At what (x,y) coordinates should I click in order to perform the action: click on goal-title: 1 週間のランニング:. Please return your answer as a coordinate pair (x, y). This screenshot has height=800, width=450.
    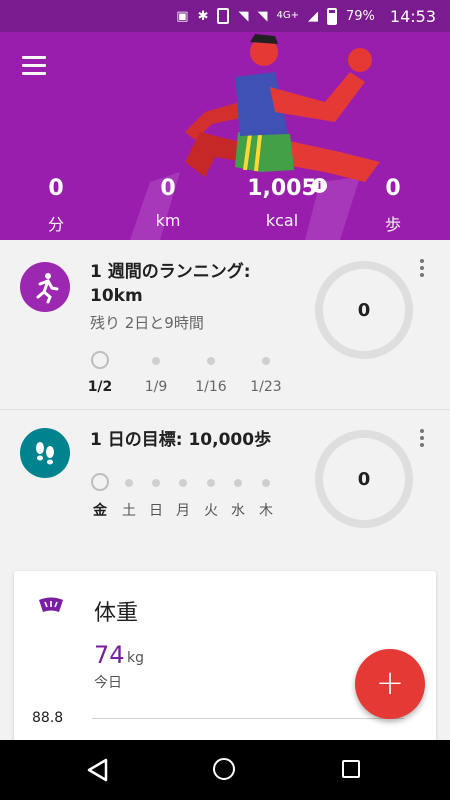
    Looking at the image, I should click on (170, 272).